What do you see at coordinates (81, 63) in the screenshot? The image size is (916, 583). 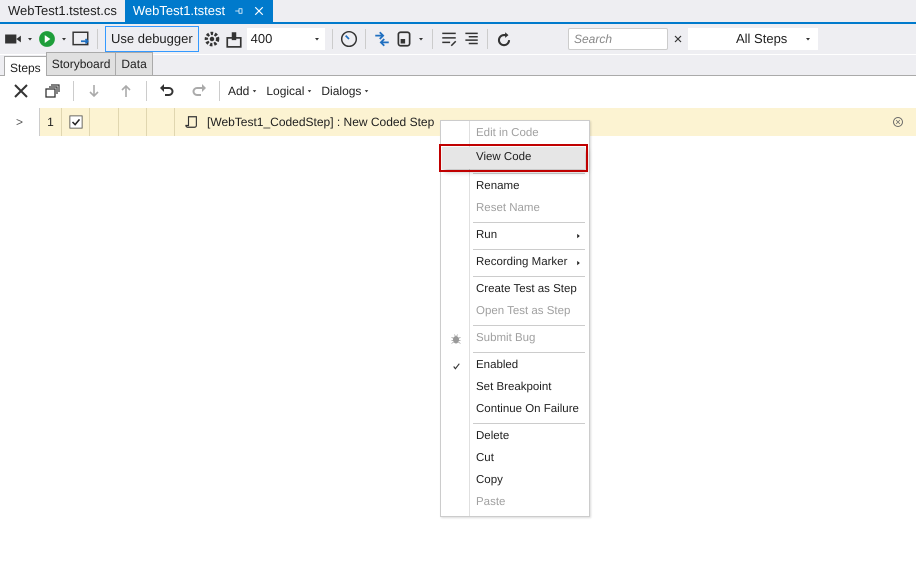 I see `view-tab: Storyboard` at bounding box center [81, 63].